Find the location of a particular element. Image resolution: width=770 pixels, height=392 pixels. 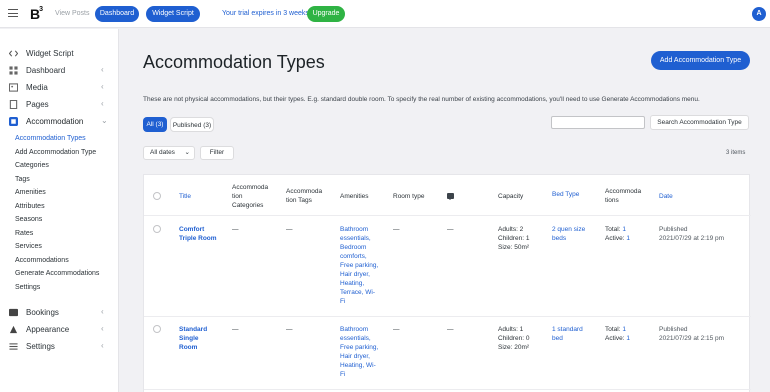

dashboard-icon is located at coordinates (13, 70).